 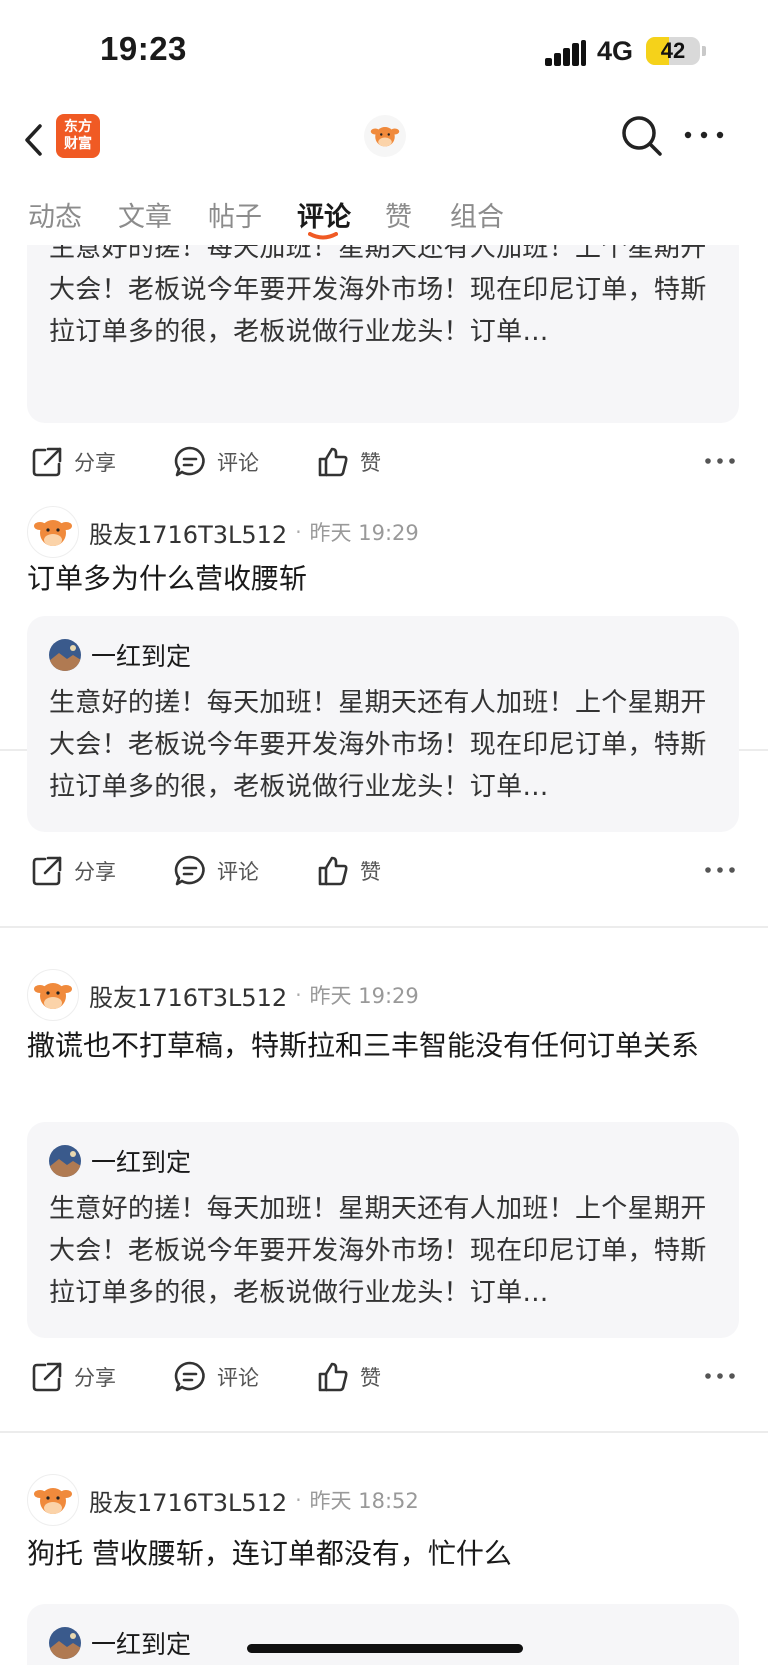 I want to click on author-row: 股友1716T3L512 · 昨天 18:52, so click(x=223, y=1500).